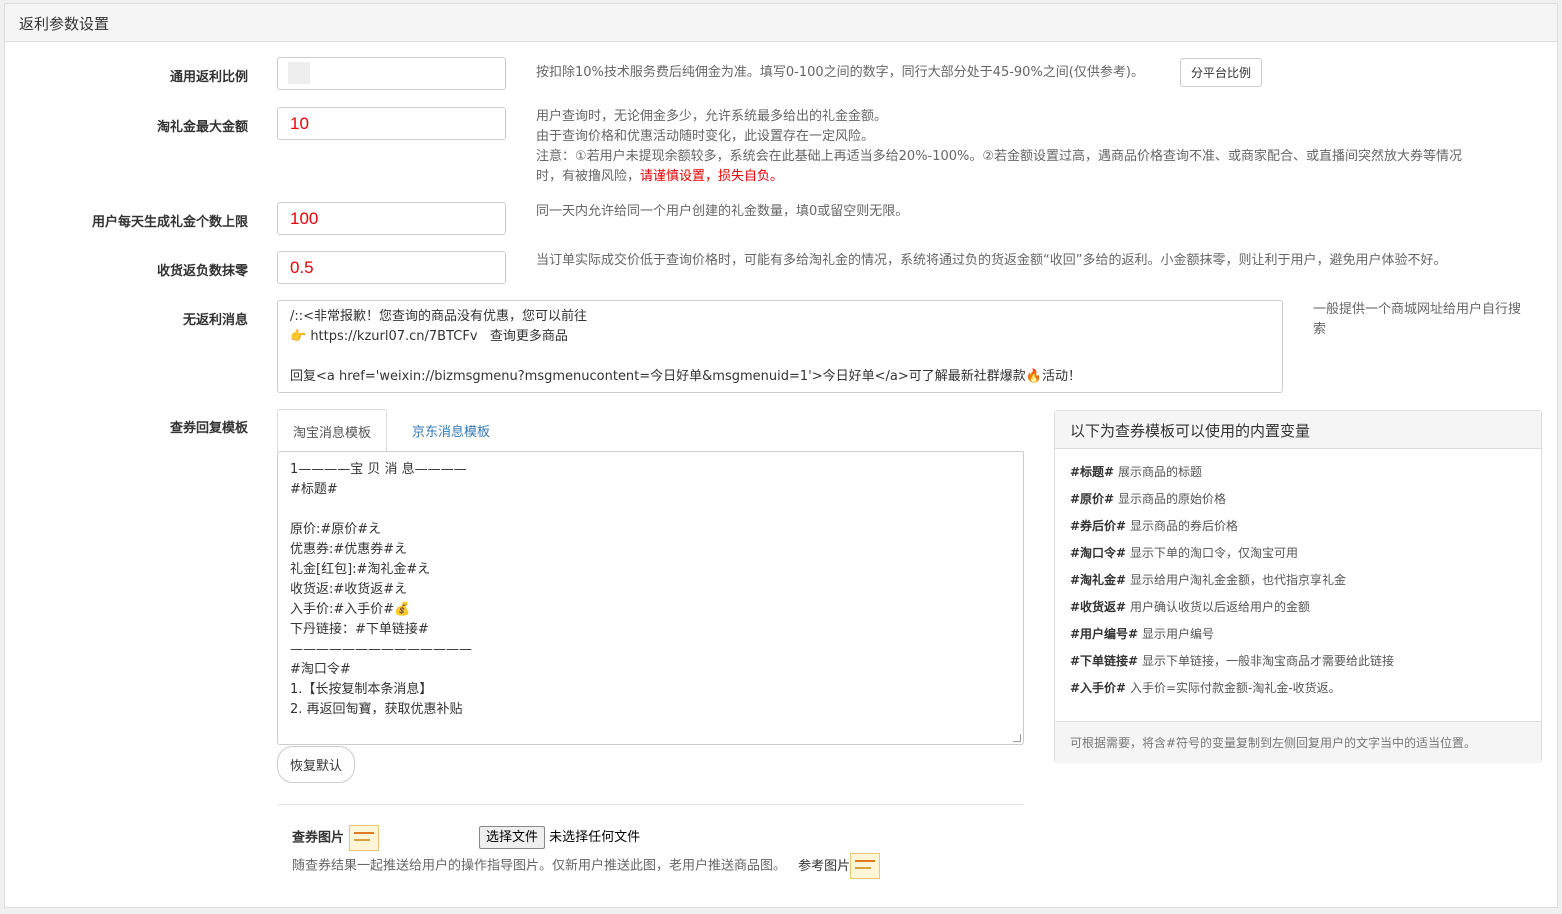  I want to click on max-gift-help-line4: 时，有被撸风险，请谨慎设置，损失自负。, so click(1041, 177).